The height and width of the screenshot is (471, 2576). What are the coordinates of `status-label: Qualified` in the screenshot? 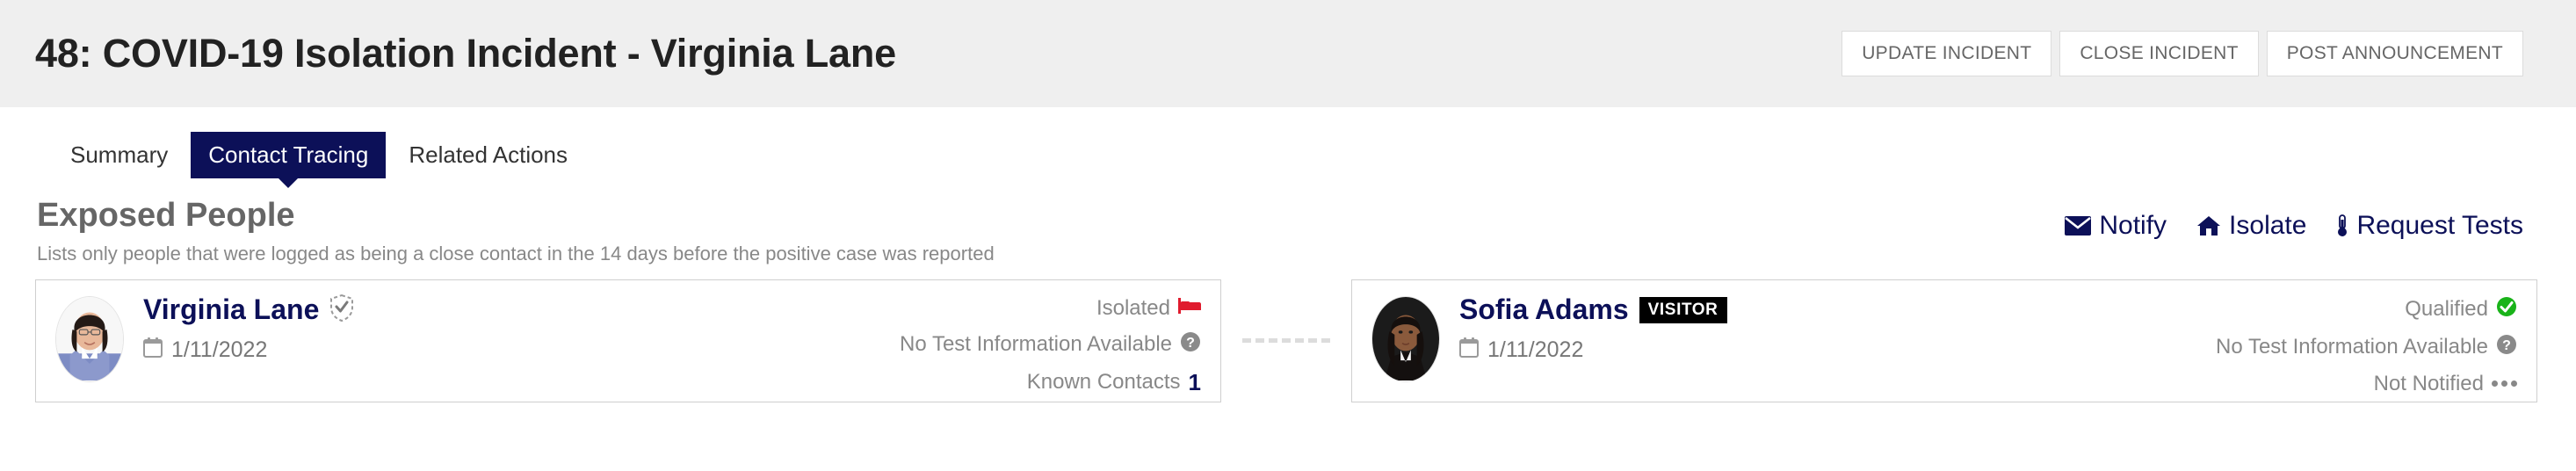 It's located at (2446, 309).